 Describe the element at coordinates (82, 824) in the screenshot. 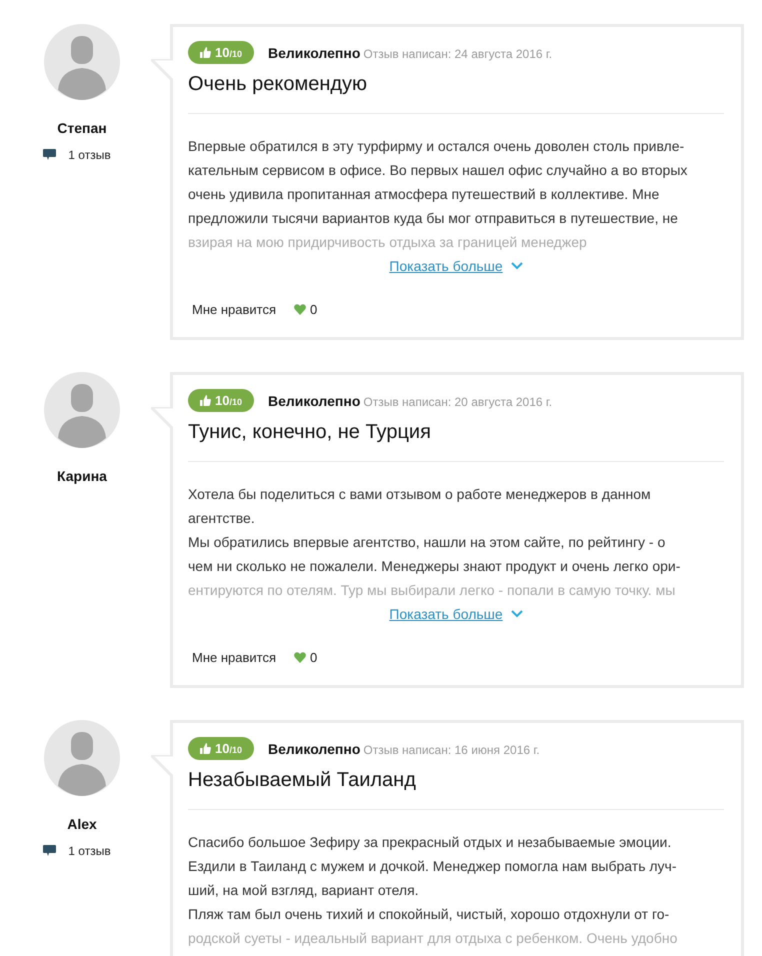

I see `author-name: Alex` at that location.